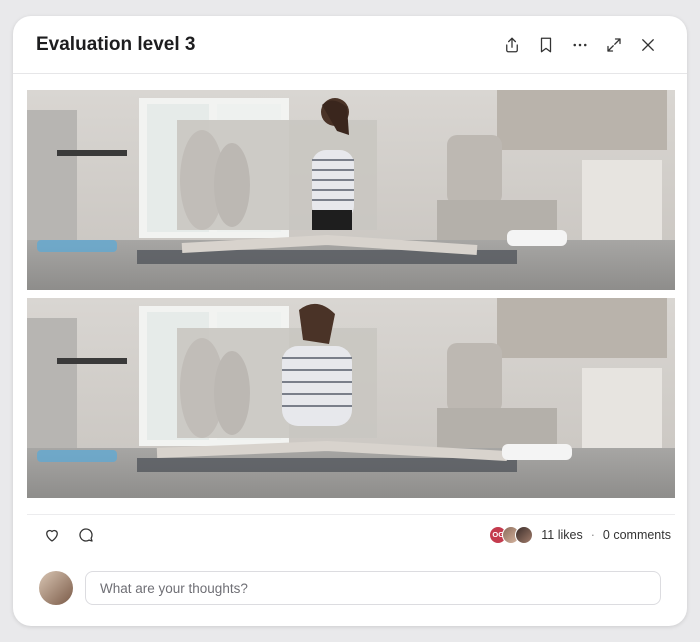 Image resolution: width=700 pixels, height=642 pixels. Describe the element at coordinates (350, 45) in the screenshot. I see `modal-header: Evaluation level 3` at that location.